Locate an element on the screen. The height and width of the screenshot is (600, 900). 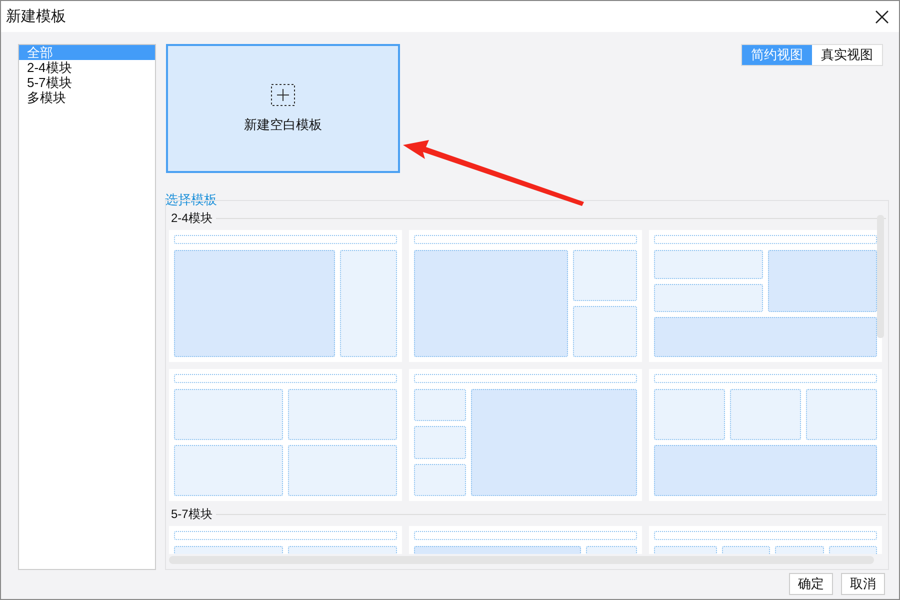
category-item: 多模块 is located at coordinates (87, 97).